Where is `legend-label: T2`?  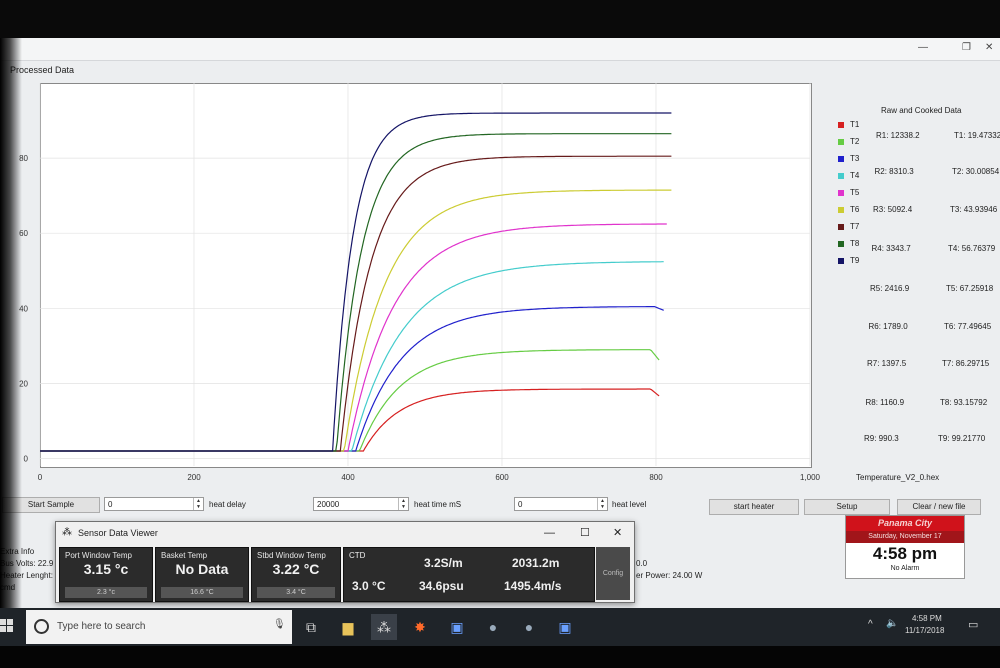
legend-label: T2 is located at coordinates (855, 141).